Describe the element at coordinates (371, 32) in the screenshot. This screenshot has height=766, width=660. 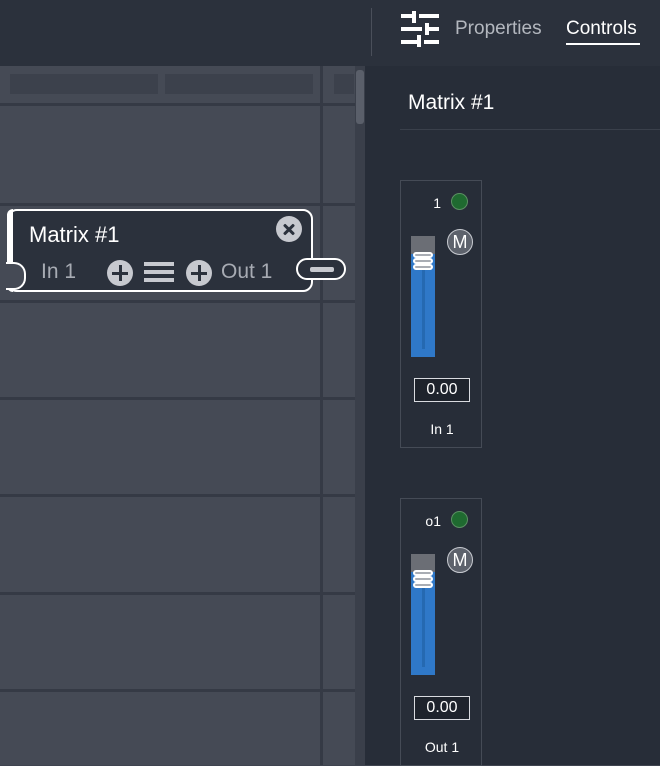
I see `header-divider` at that location.